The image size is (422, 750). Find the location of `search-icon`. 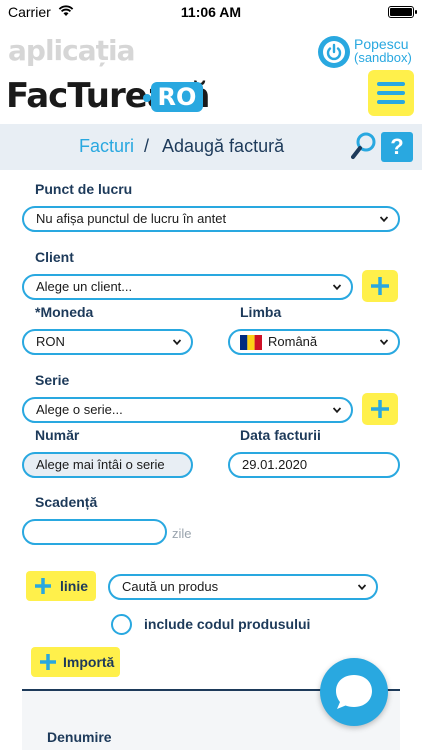

search-icon is located at coordinates (364, 146).